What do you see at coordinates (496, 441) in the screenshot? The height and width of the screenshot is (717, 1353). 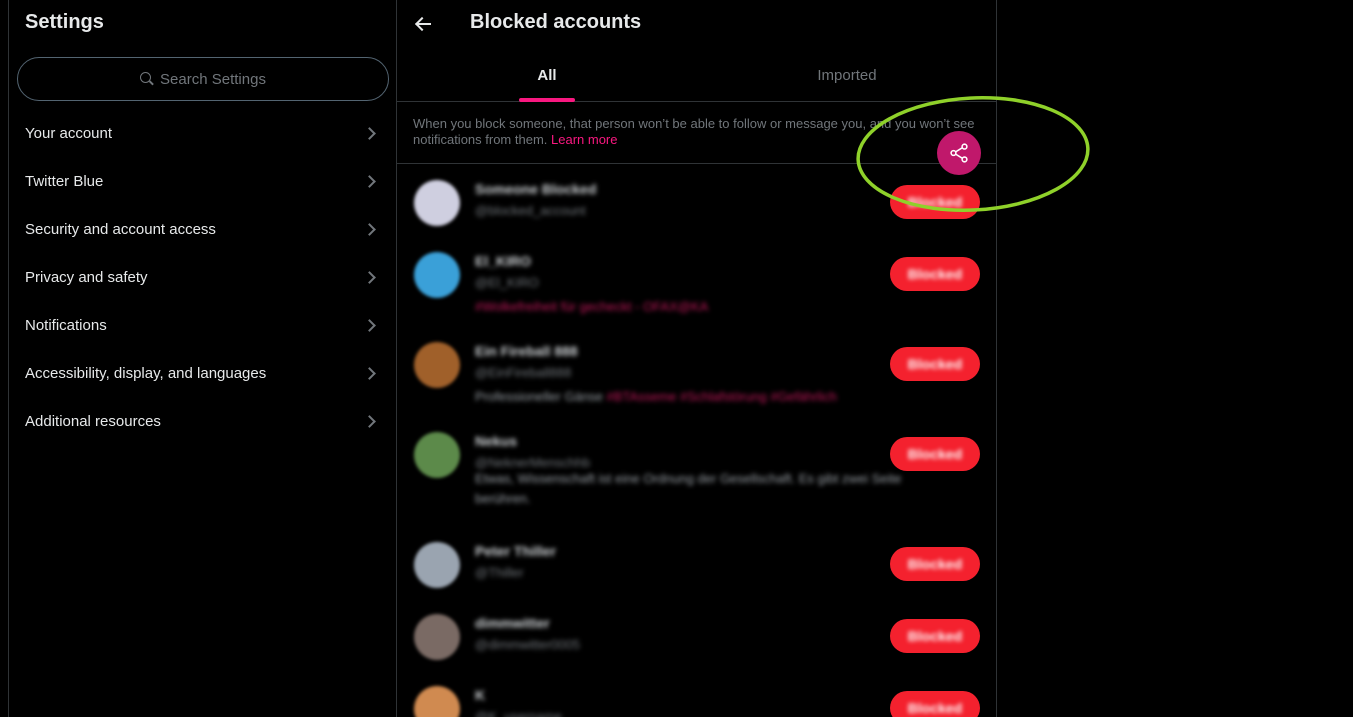 I see `account-name: Nekus` at bounding box center [496, 441].